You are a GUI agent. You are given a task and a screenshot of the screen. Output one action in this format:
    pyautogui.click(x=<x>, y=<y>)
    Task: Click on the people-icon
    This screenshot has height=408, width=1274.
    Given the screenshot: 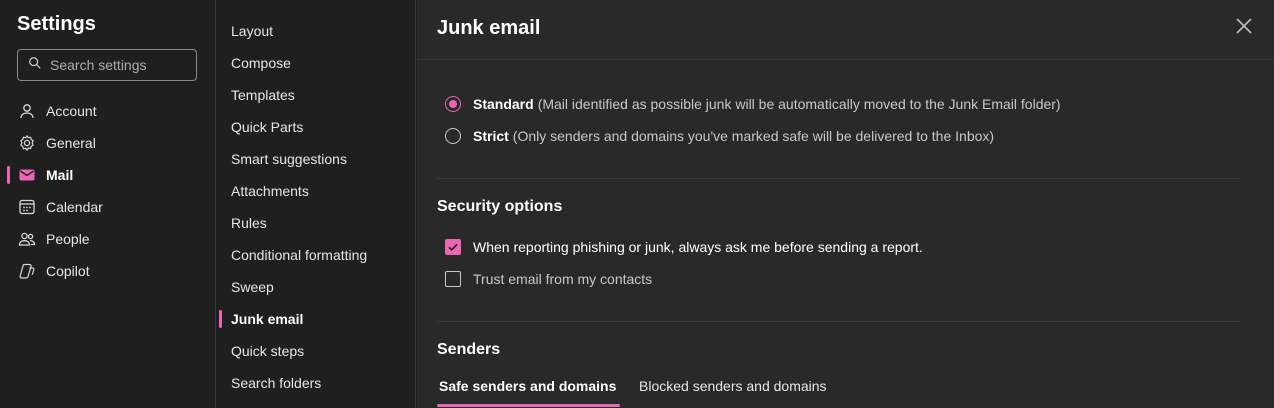 What is the action you would take?
    pyautogui.click(x=27, y=239)
    